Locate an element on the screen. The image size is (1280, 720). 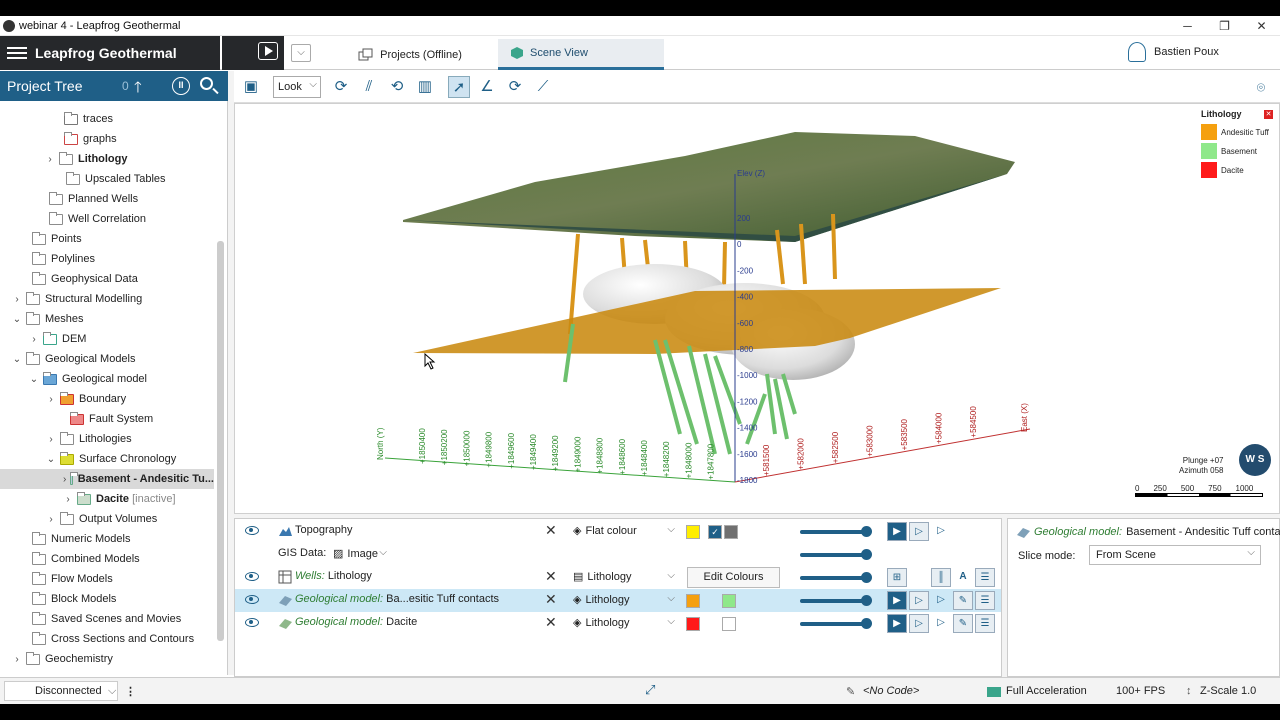
tree-item-lithology: › Lithology is located at coordinates (107, 159).